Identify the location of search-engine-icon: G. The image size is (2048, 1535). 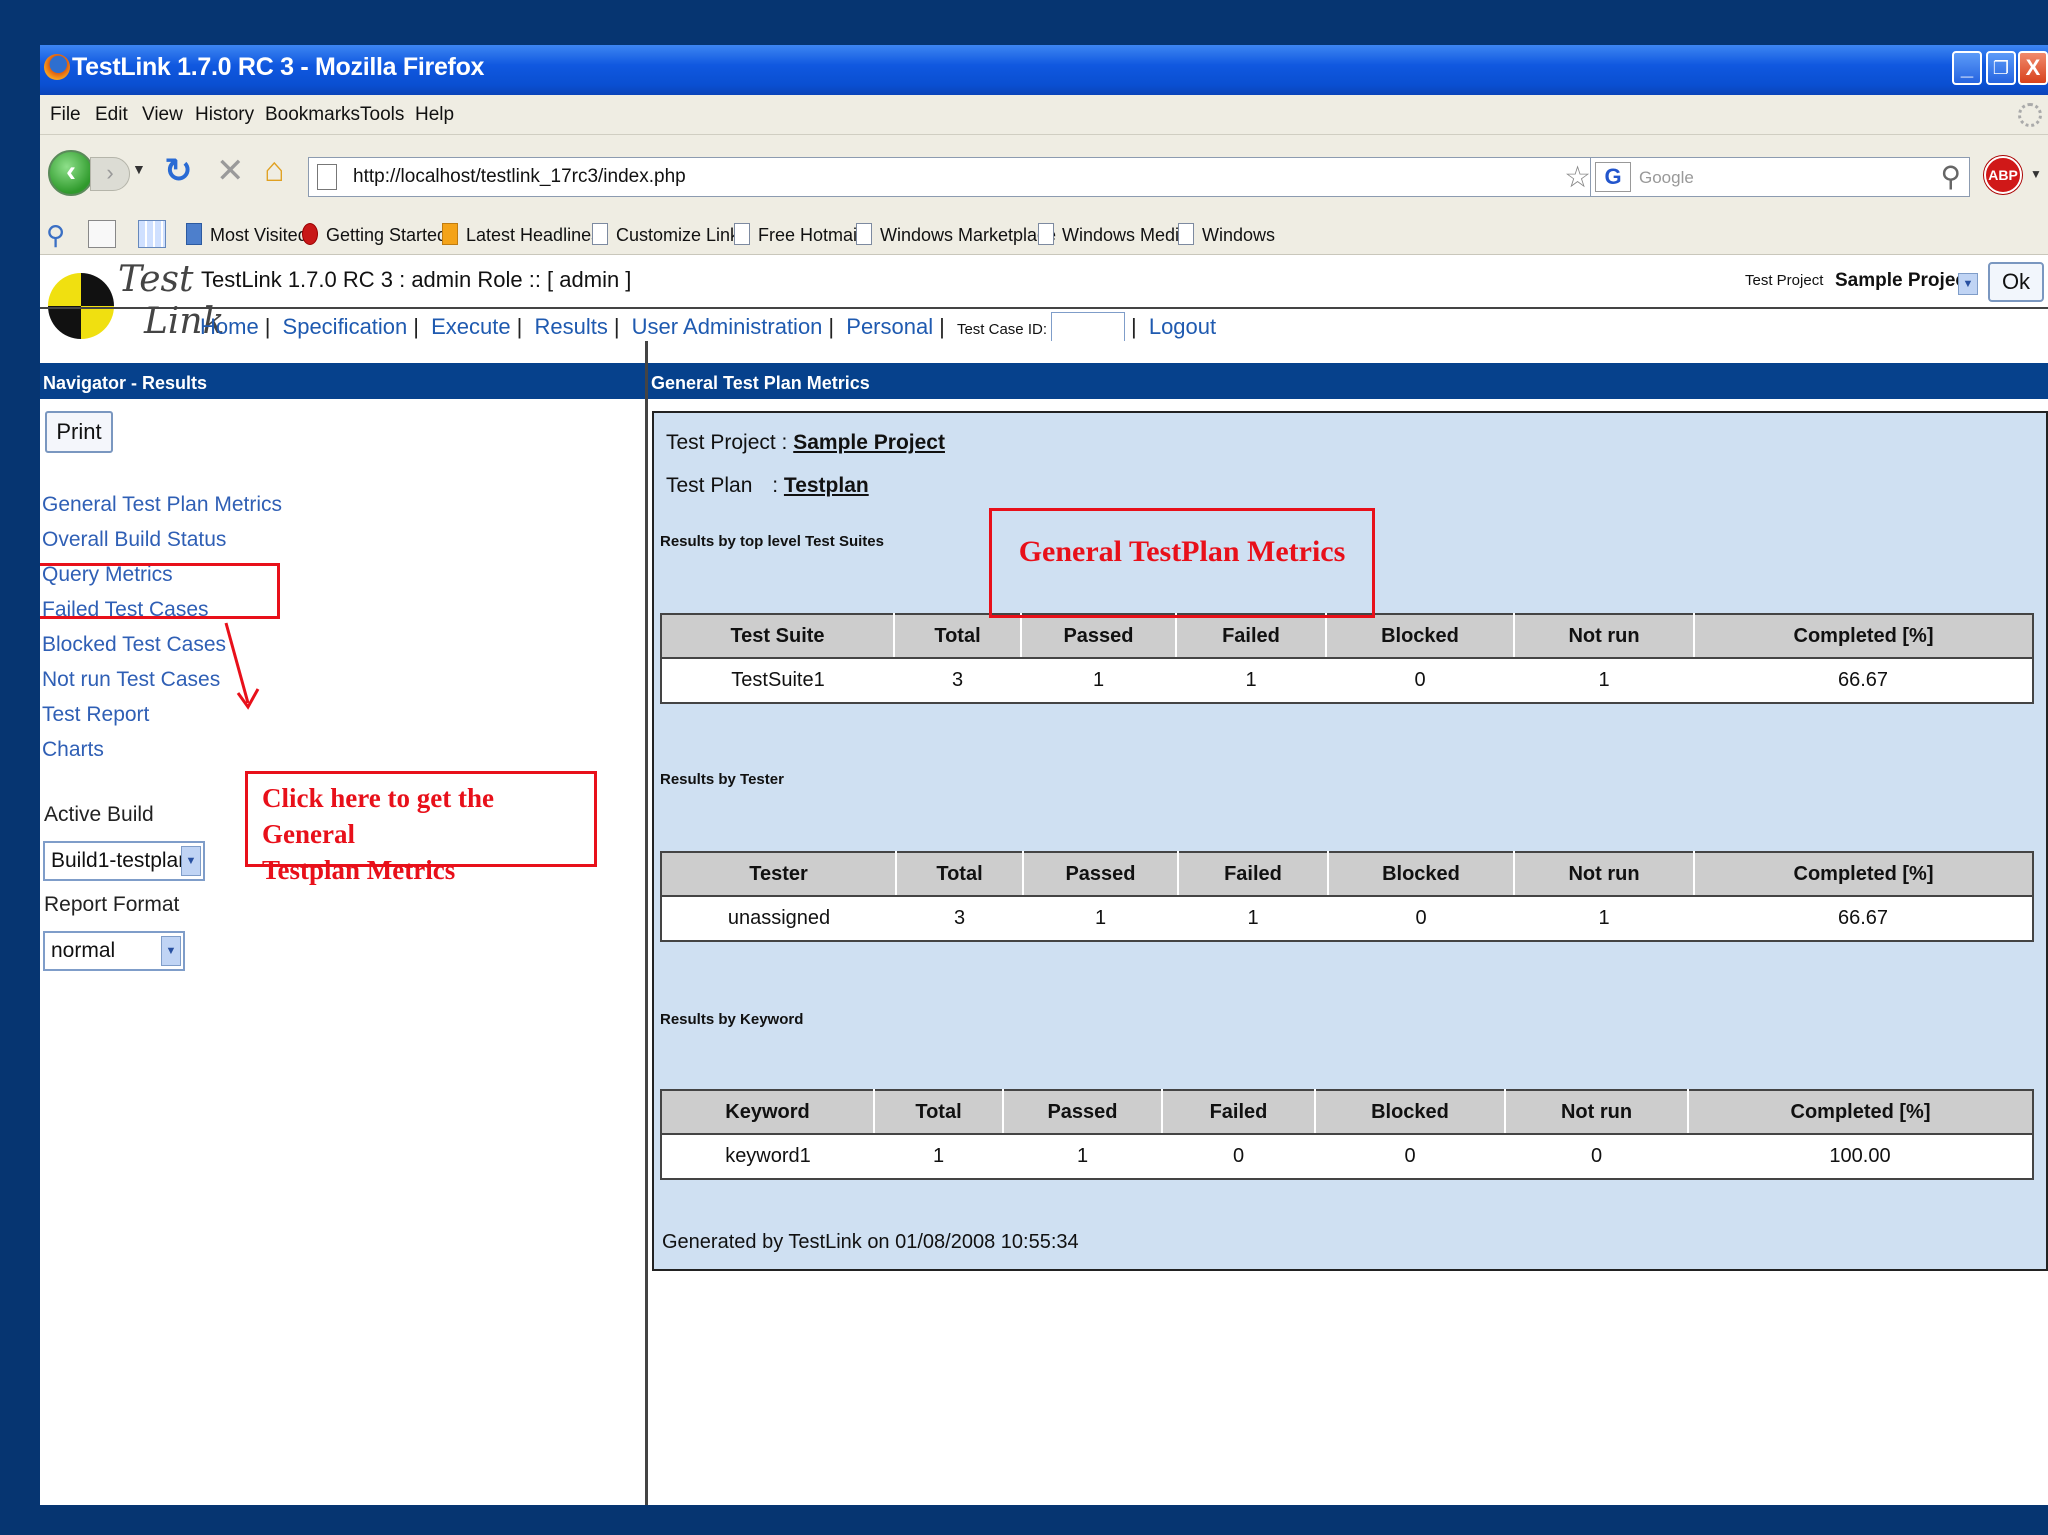
(1613, 177).